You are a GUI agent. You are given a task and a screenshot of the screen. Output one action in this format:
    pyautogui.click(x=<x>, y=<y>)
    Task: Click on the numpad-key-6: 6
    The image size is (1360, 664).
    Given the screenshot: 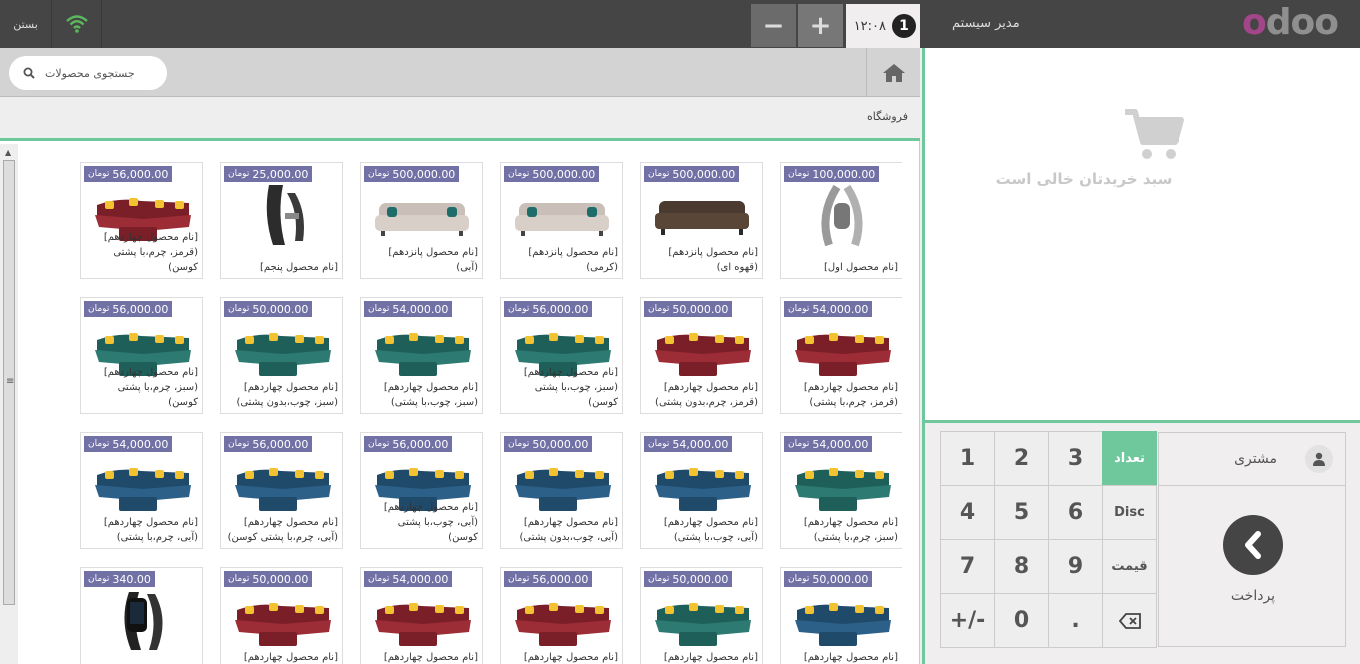 What is the action you would take?
    pyautogui.click(x=1075, y=512)
    